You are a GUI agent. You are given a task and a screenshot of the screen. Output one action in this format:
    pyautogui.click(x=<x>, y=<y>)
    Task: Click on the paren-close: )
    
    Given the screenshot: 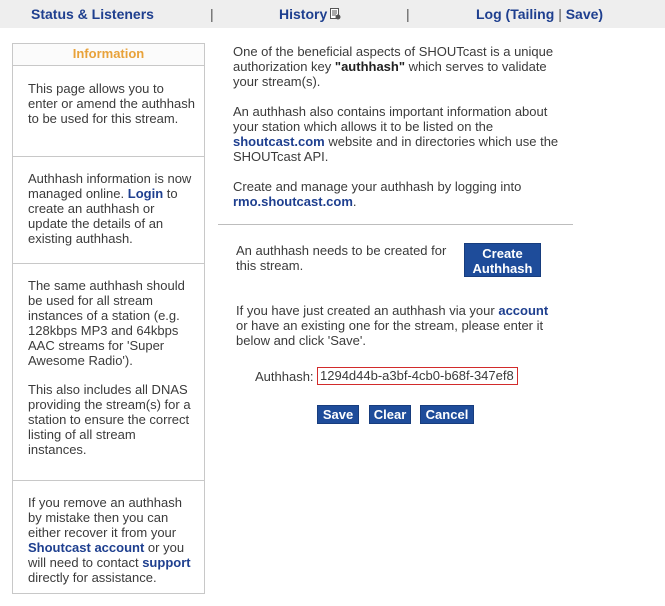 What is the action you would take?
    pyautogui.click(x=601, y=14)
    